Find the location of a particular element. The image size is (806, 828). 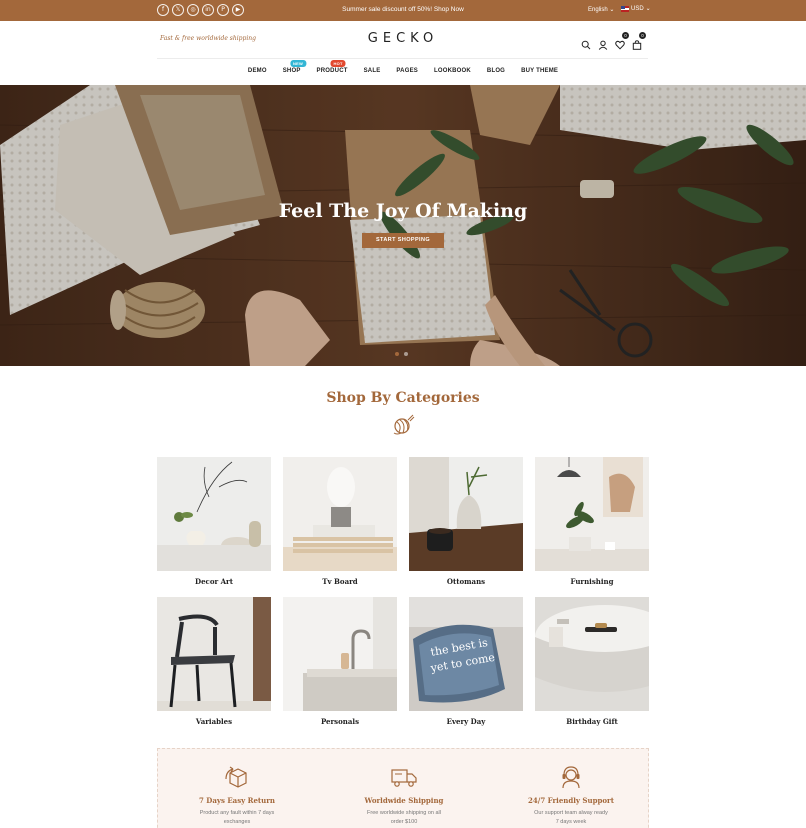

nav-item-pages: PAGES is located at coordinates (407, 71).